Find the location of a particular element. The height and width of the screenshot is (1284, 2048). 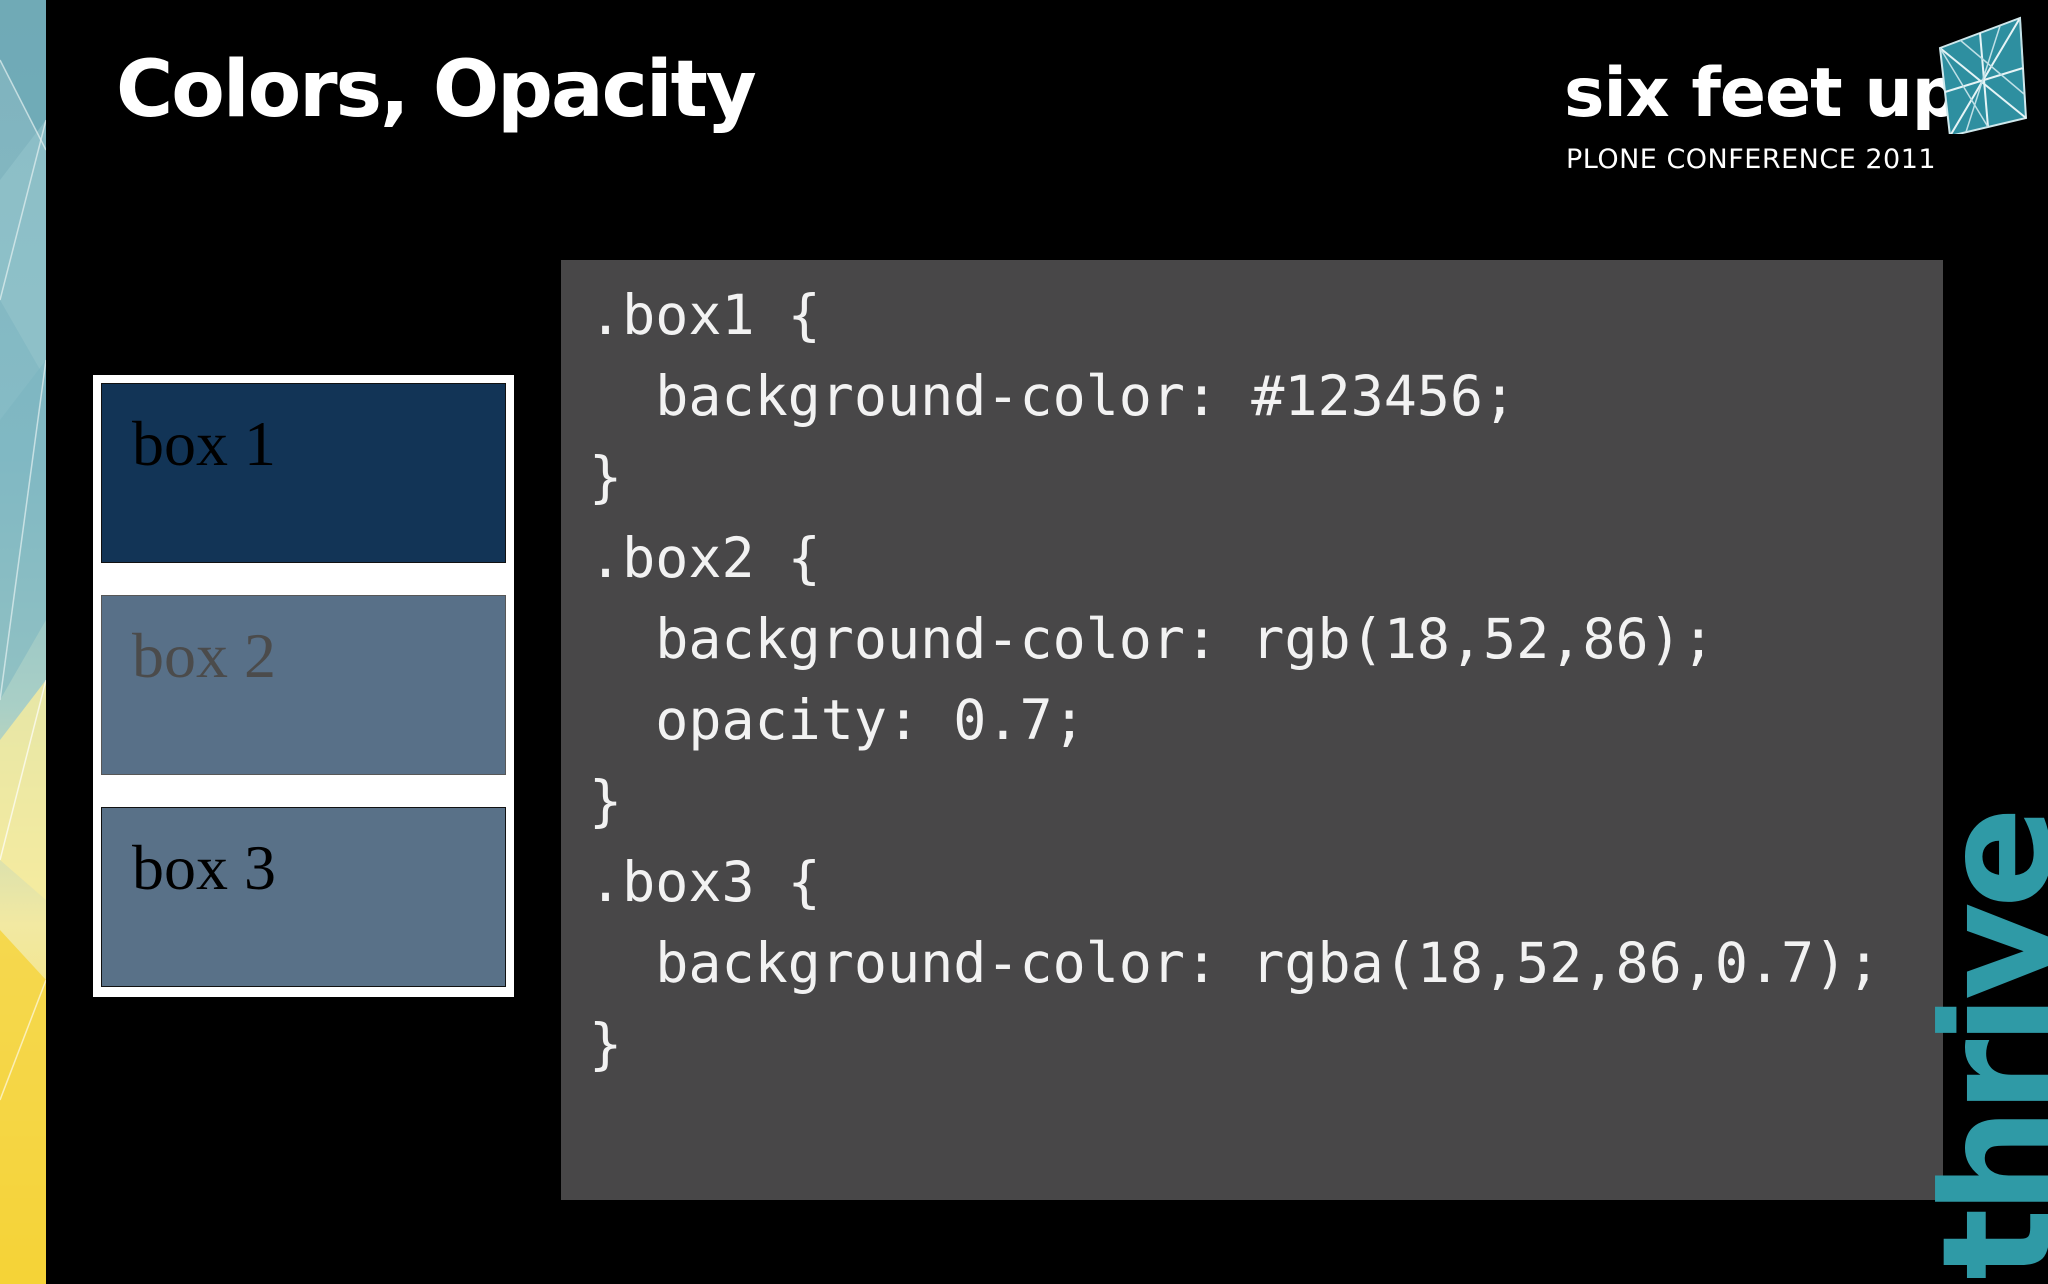

code-line: background-color: rgba(18,52,86,0.7); is located at coordinates (1235, 963).